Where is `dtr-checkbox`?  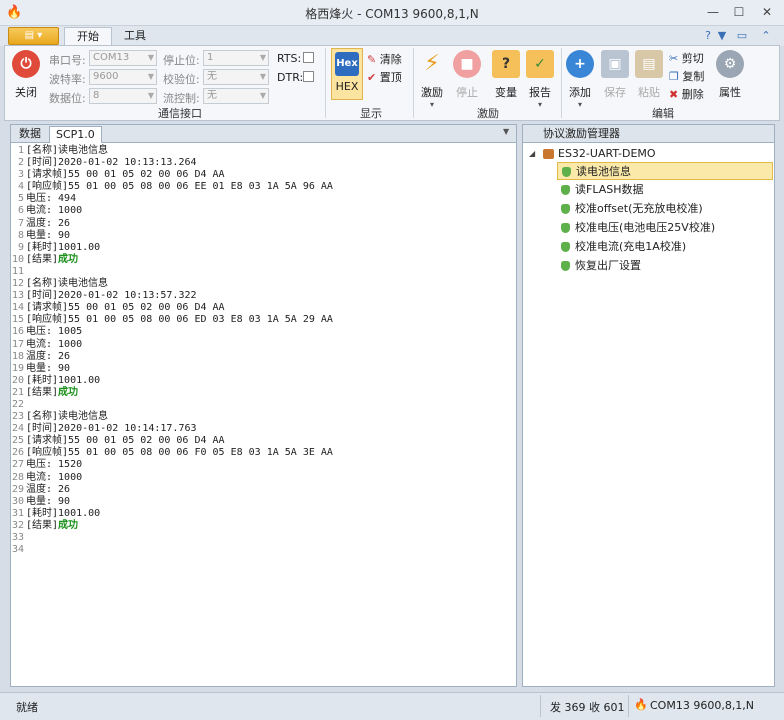
dtr-checkbox is located at coordinates (308, 76).